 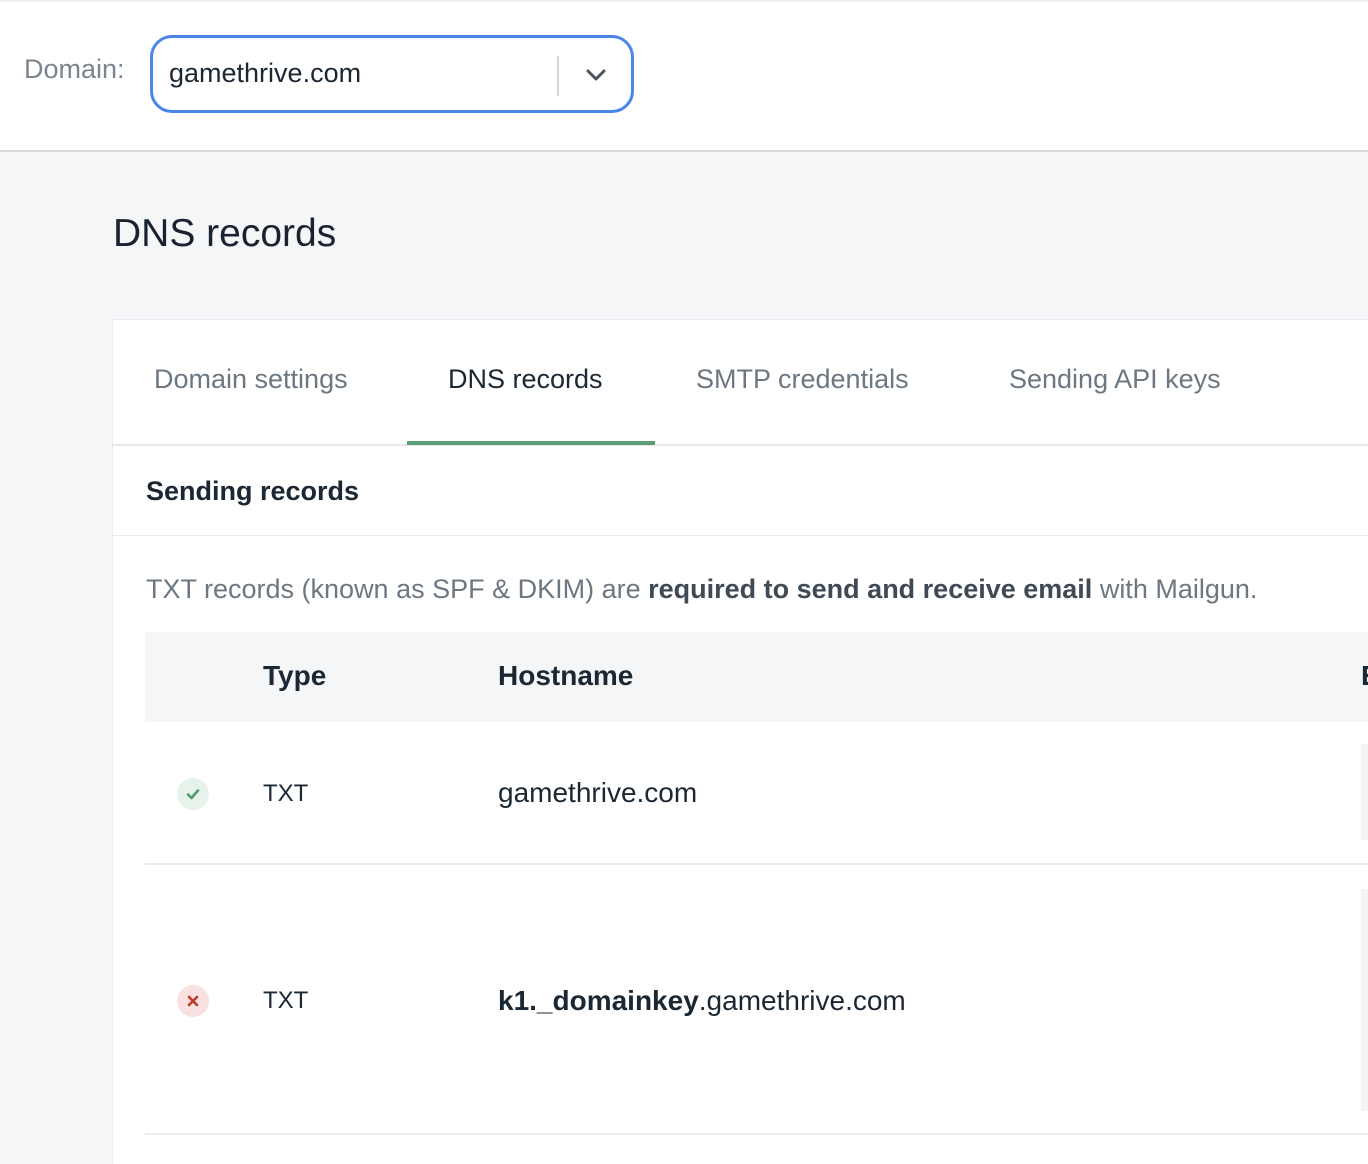 I want to click on check-icon, so click(x=193, y=794).